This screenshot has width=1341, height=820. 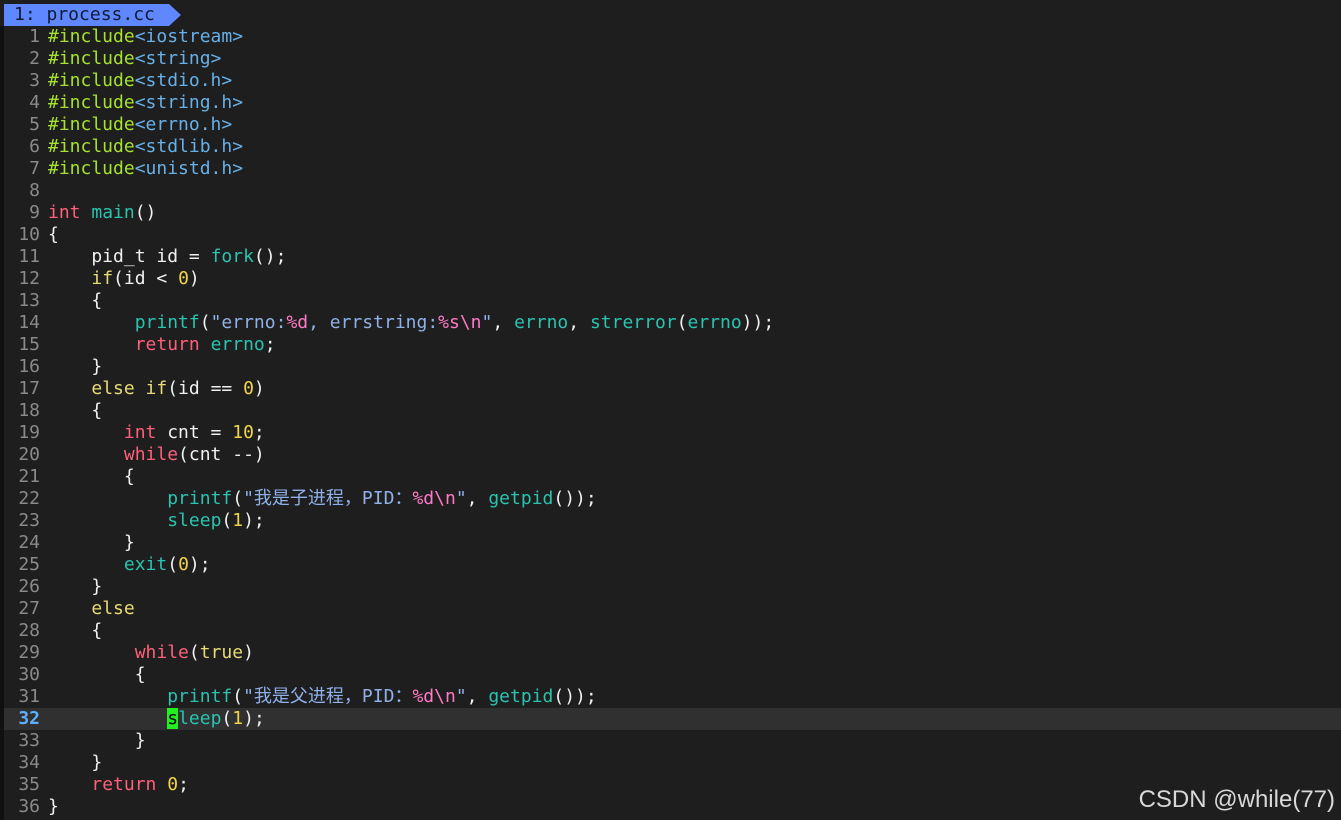 I want to click on line-text: pid_t id = fork();, so click(x=167, y=257).